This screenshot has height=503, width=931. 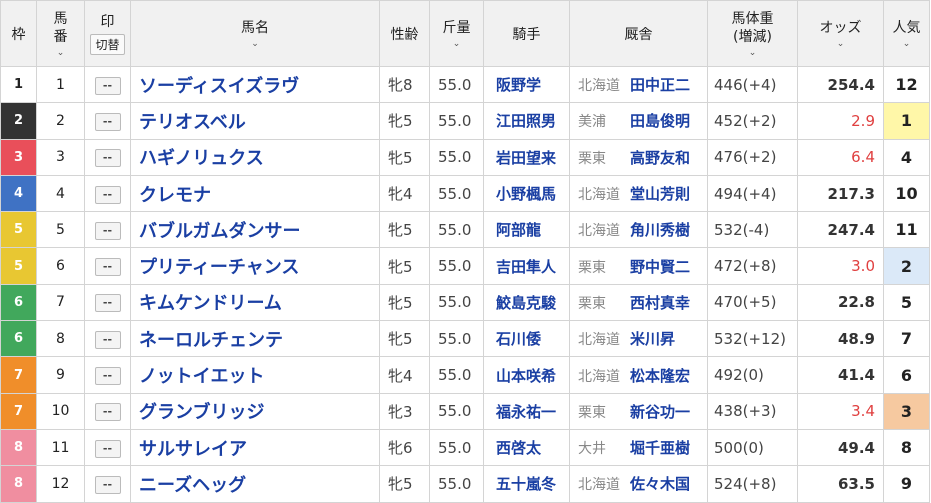 What do you see at coordinates (906, 33) in the screenshot?
I see `header-popularity: 人気 ⌄` at bounding box center [906, 33].